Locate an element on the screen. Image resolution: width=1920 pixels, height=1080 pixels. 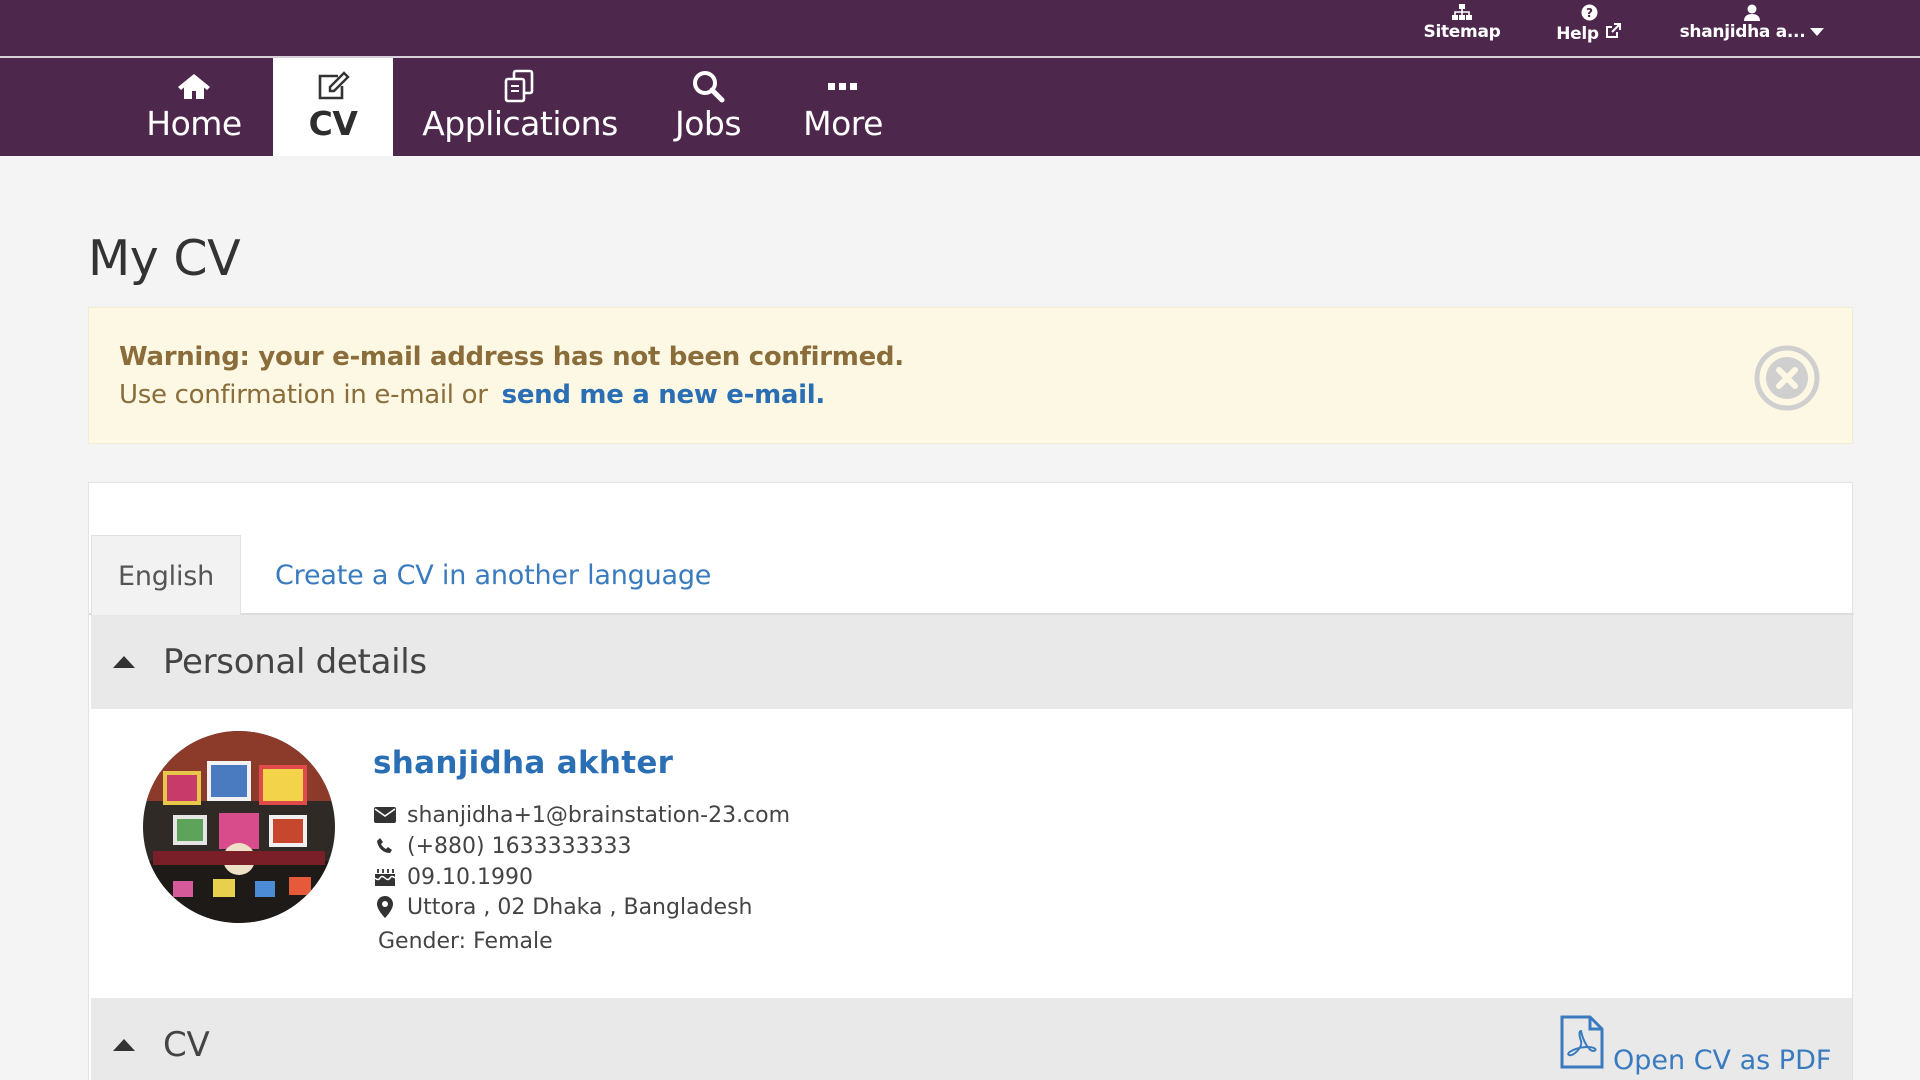
nav-home: Home is located at coordinates (194, 107).